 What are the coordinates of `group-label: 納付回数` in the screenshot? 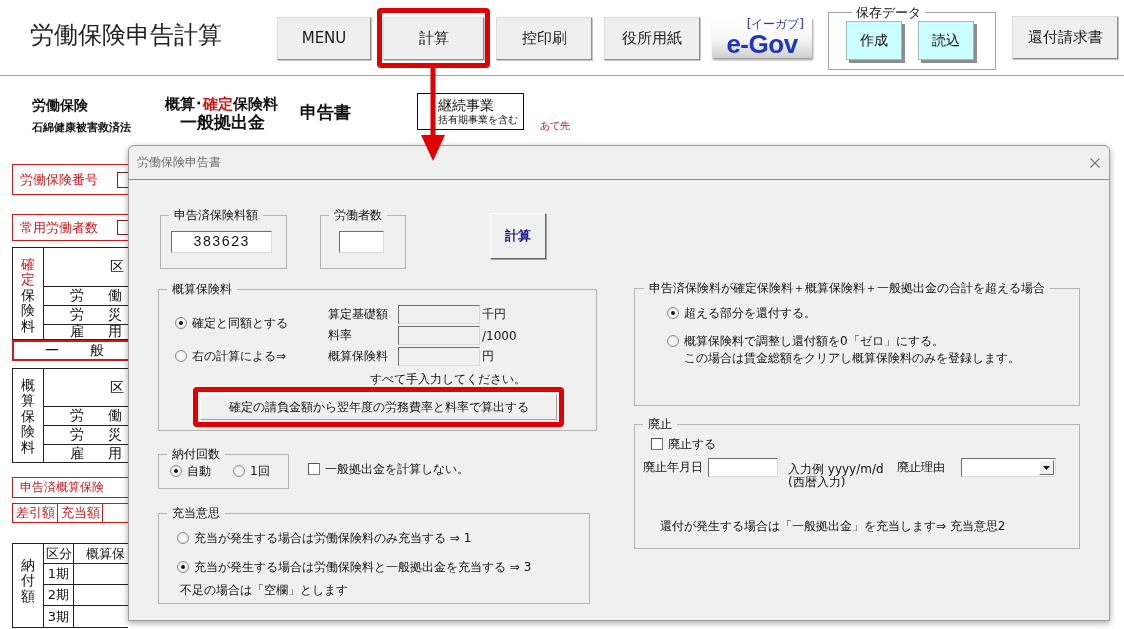 It's located at (196, 454).